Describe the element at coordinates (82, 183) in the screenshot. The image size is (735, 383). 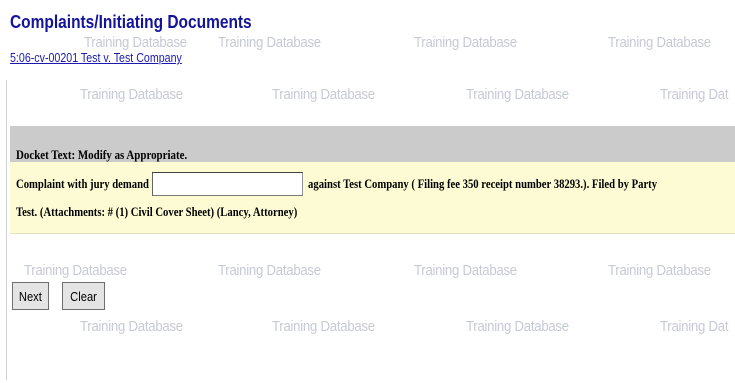
I see `docket-prefix-text: Complaint with jury demand` at that location.